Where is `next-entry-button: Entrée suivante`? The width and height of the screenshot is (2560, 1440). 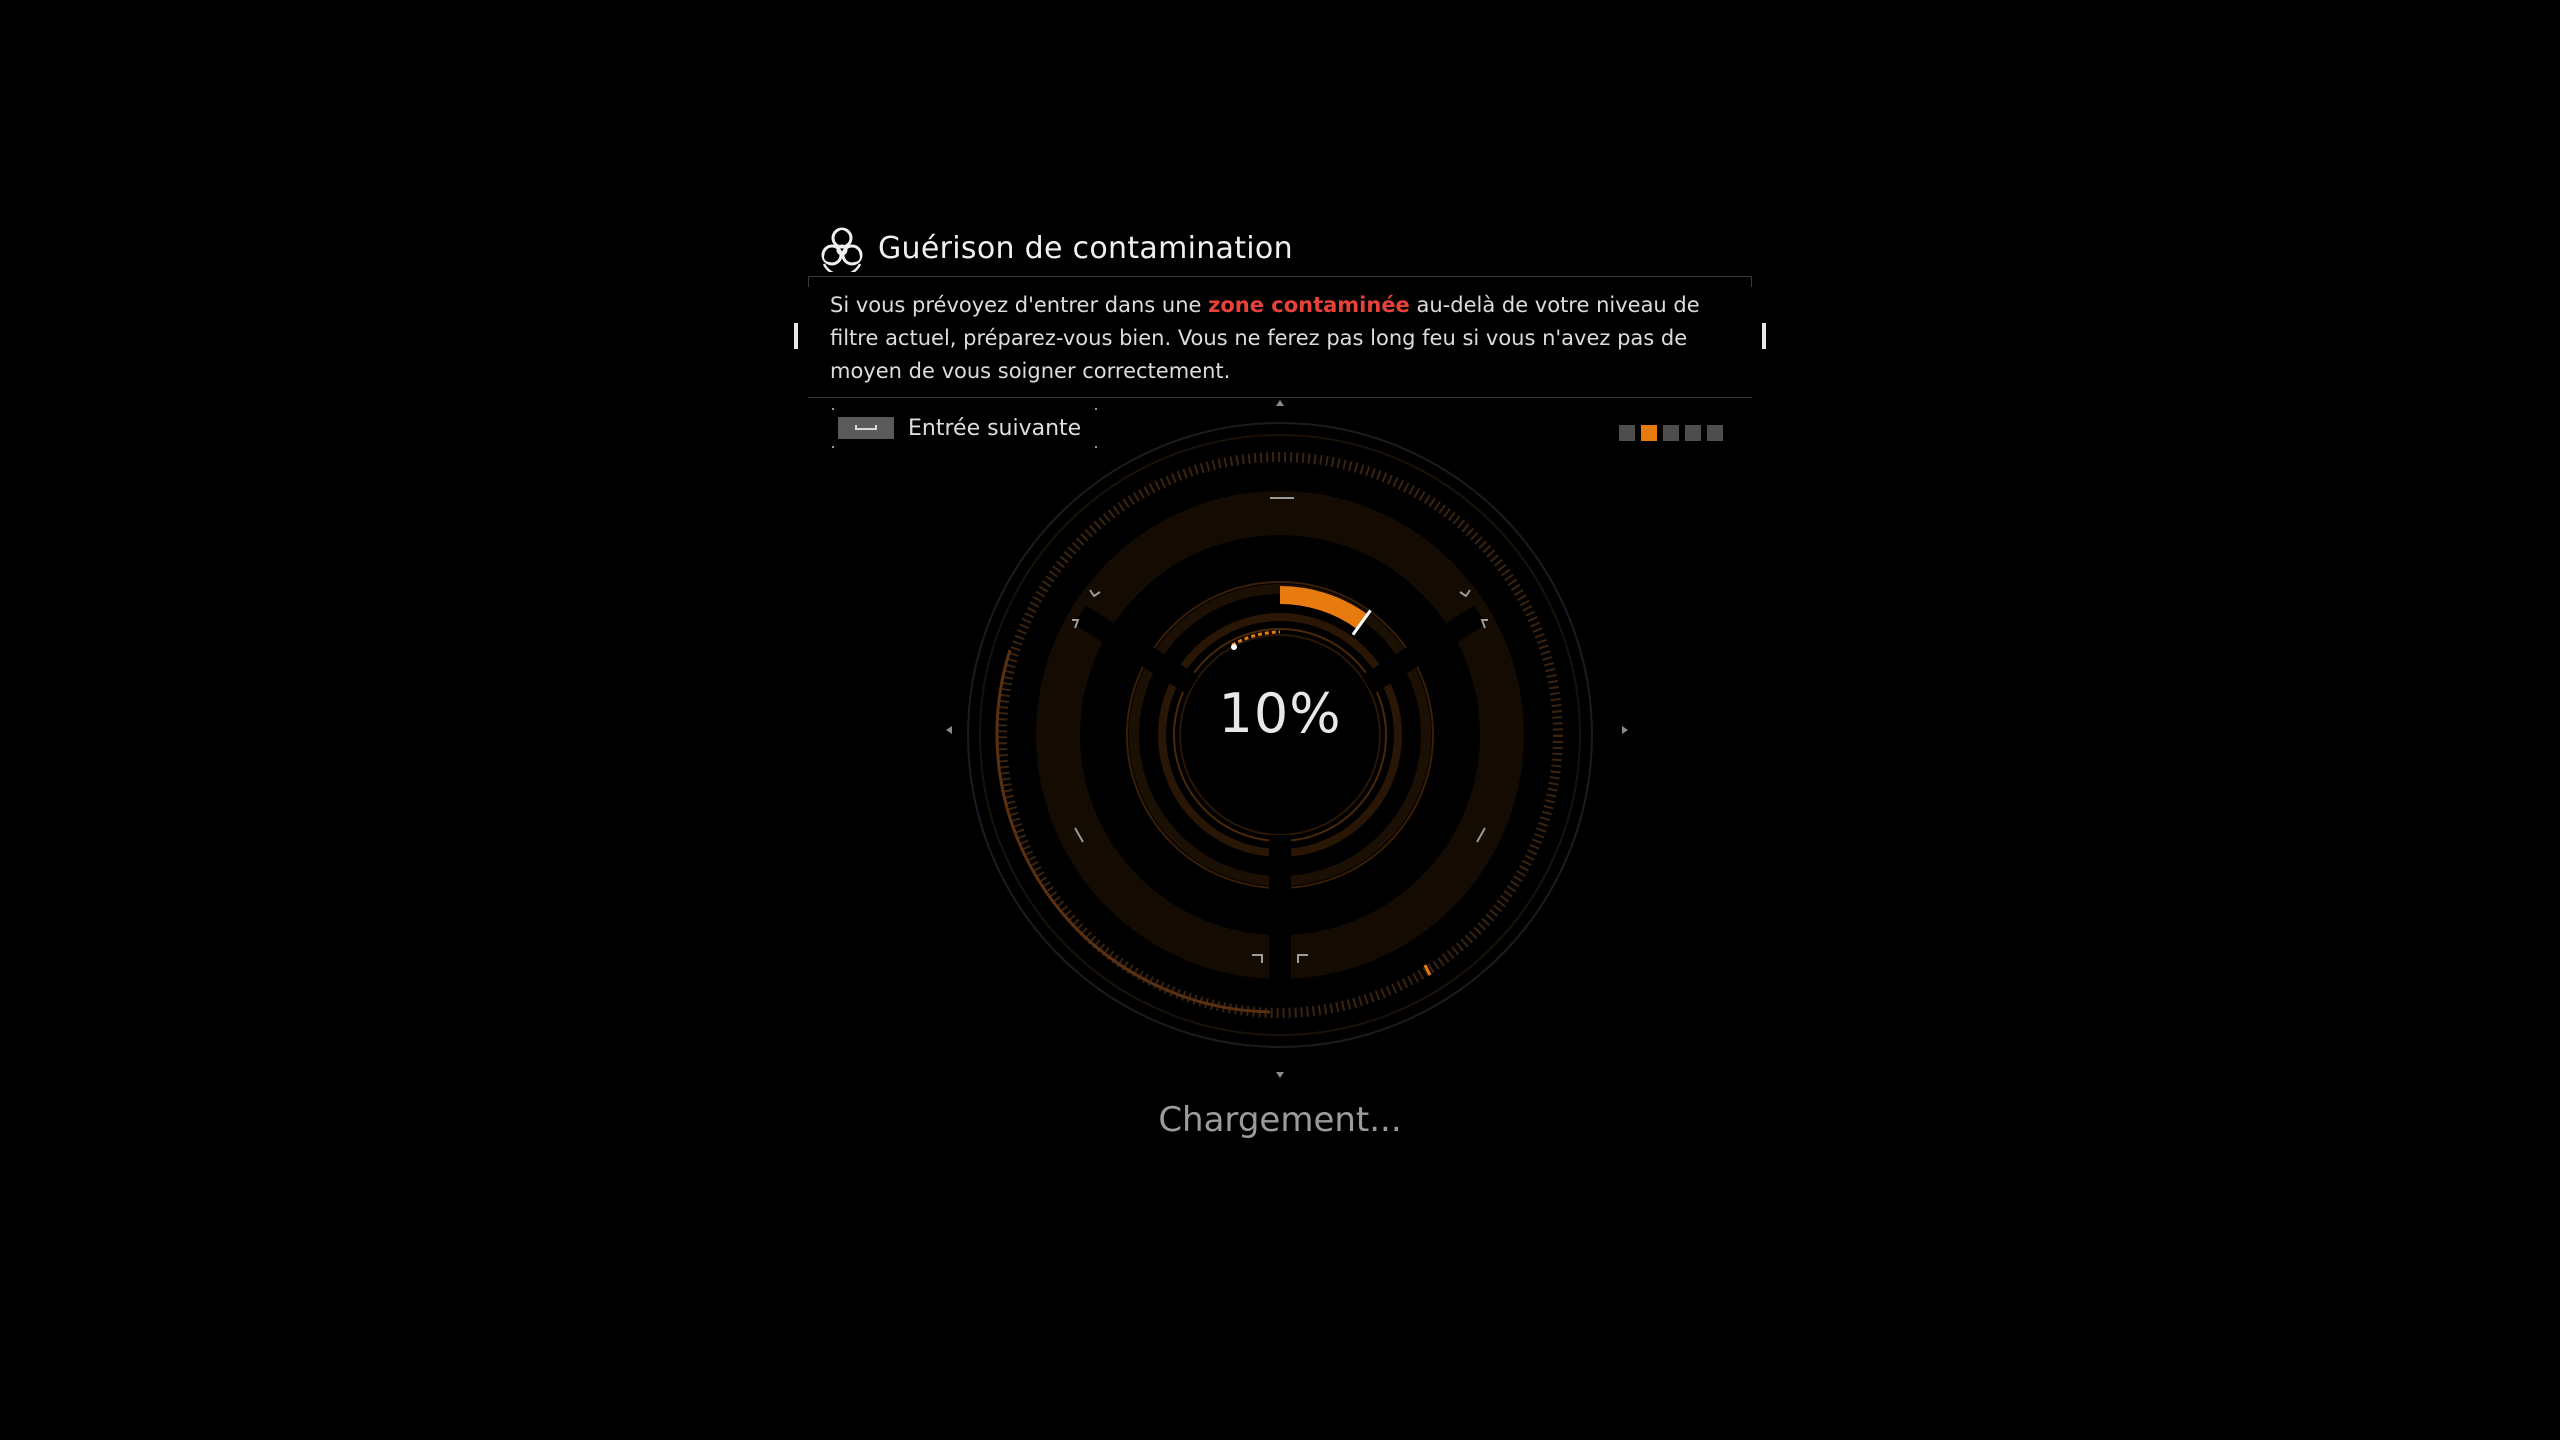
next-entry-button: Entrée suivante is located at coordinates (965, 428).